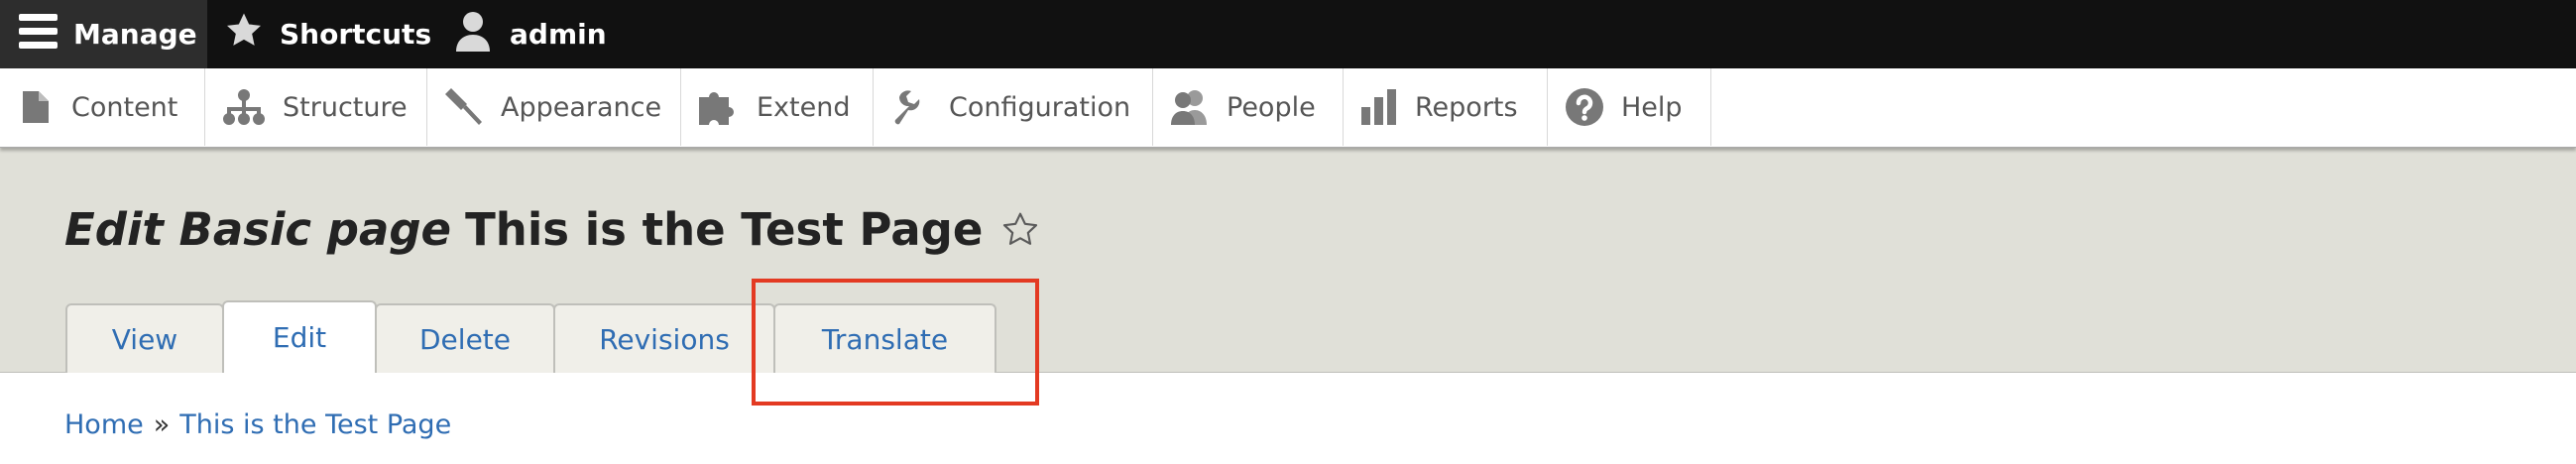  I want to click on tray-item-extend: Extend, so click(777, 107).